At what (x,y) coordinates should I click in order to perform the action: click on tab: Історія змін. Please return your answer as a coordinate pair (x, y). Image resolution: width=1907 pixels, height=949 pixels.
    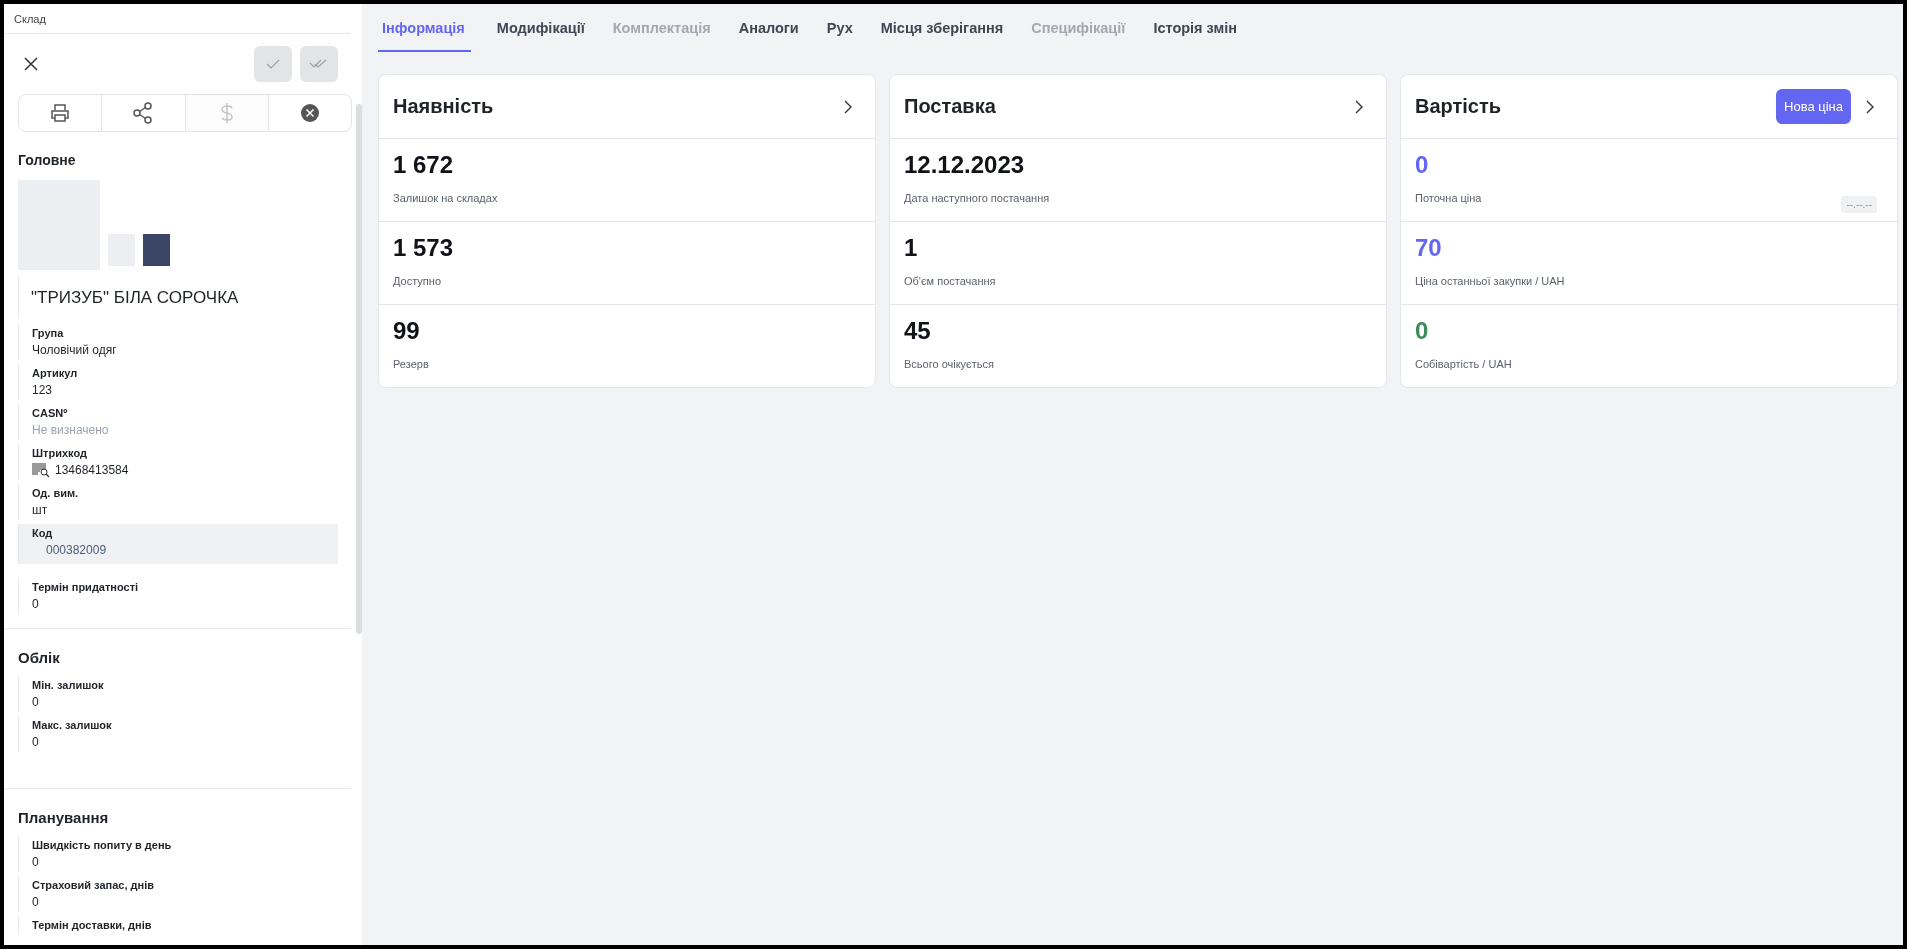
    Looking at the image, I should click on (1195, 28).